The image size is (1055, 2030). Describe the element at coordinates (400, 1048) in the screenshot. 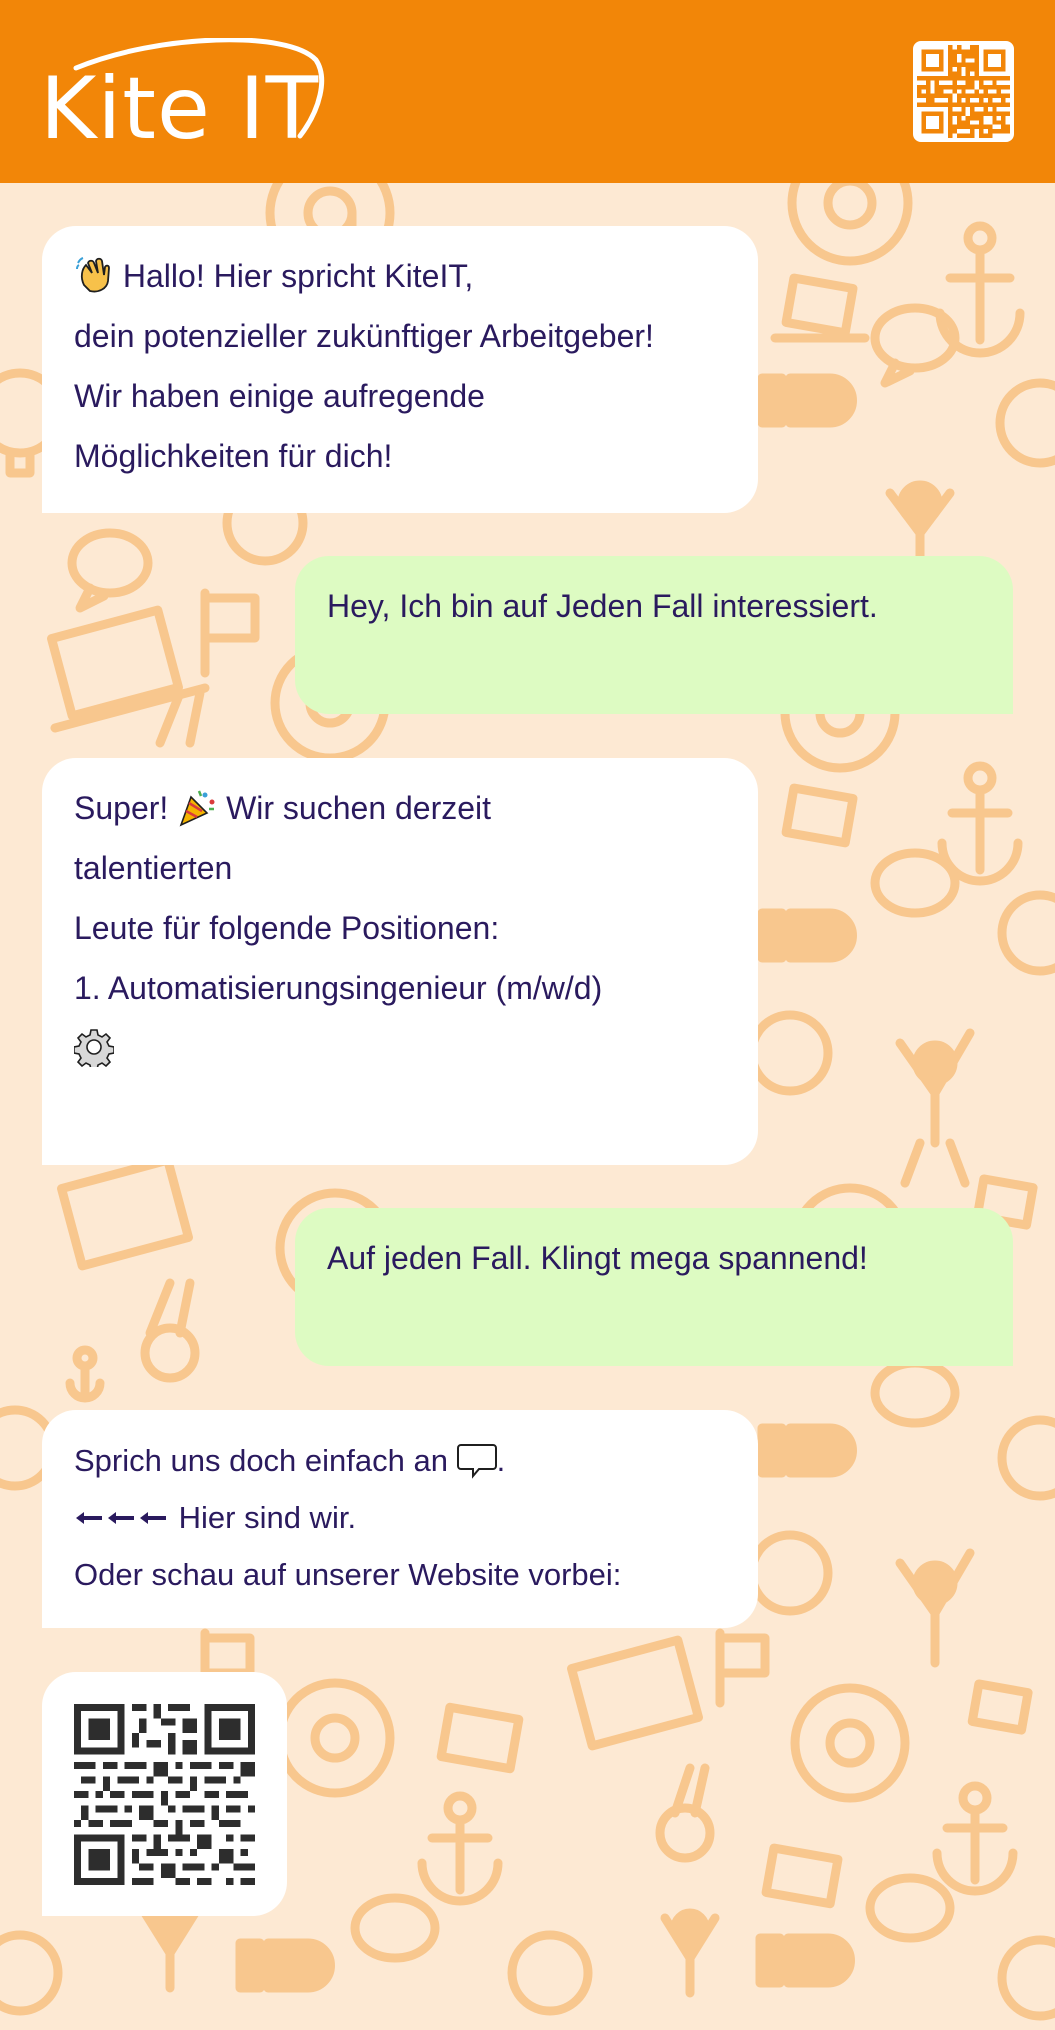

I see `message-line` at that location.